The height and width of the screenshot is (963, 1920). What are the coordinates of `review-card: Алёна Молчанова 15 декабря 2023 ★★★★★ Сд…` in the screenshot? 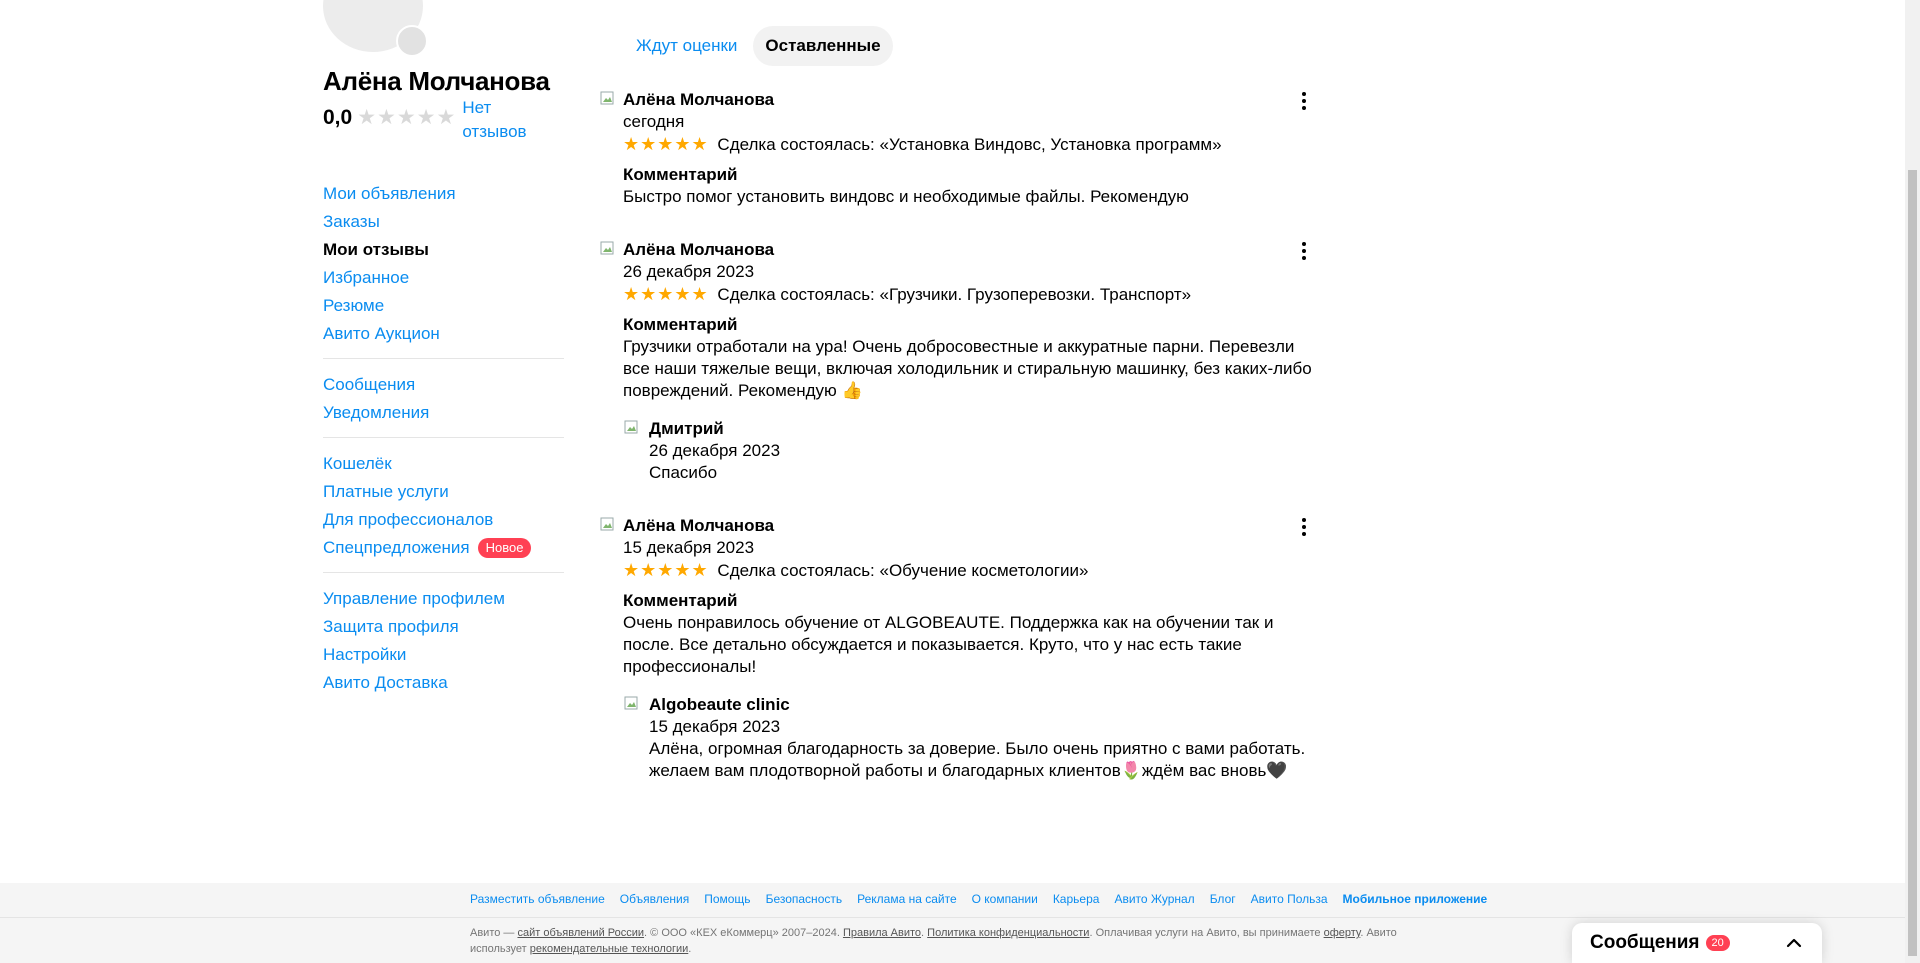 It's located at (957, 648).